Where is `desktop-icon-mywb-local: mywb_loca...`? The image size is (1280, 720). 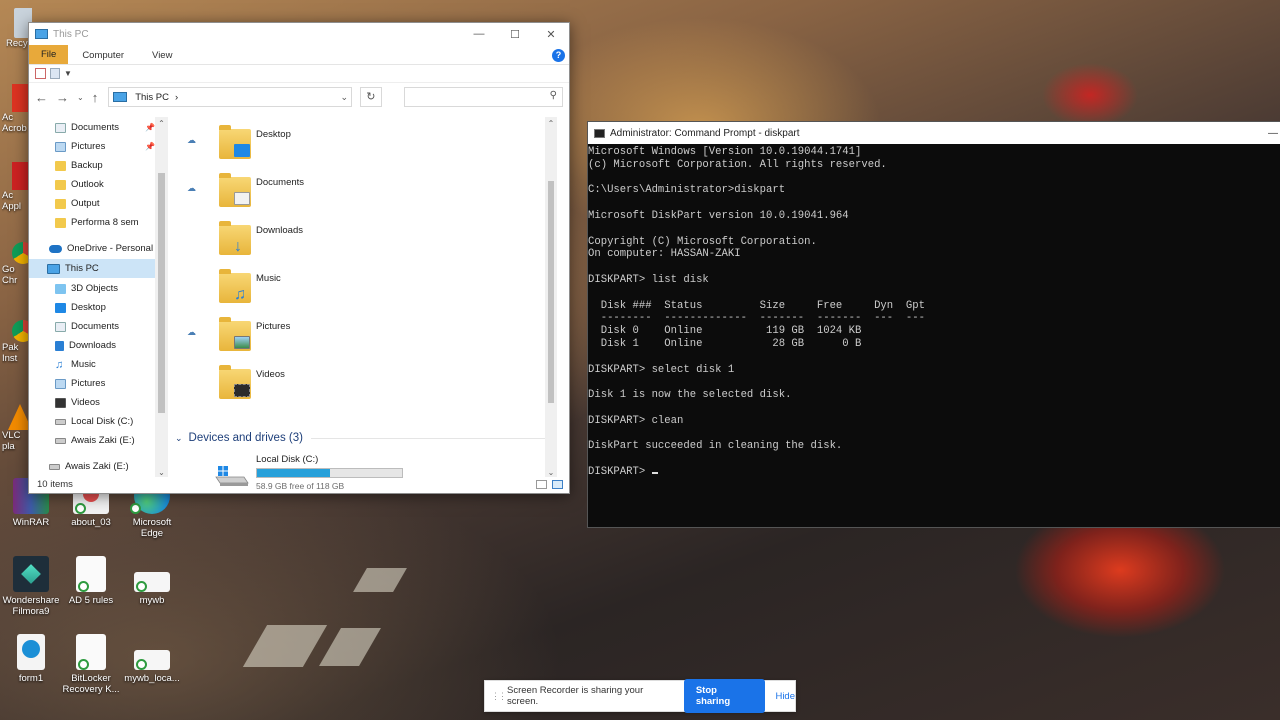
desktop-icon-mywb-local: mywb_loca... is located at coordinates (152, 659).